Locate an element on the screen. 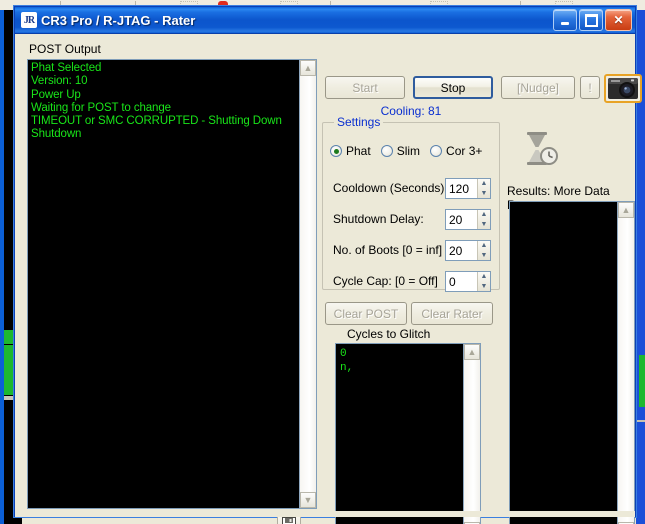  camera-icon is located at coordinates (623, 88).